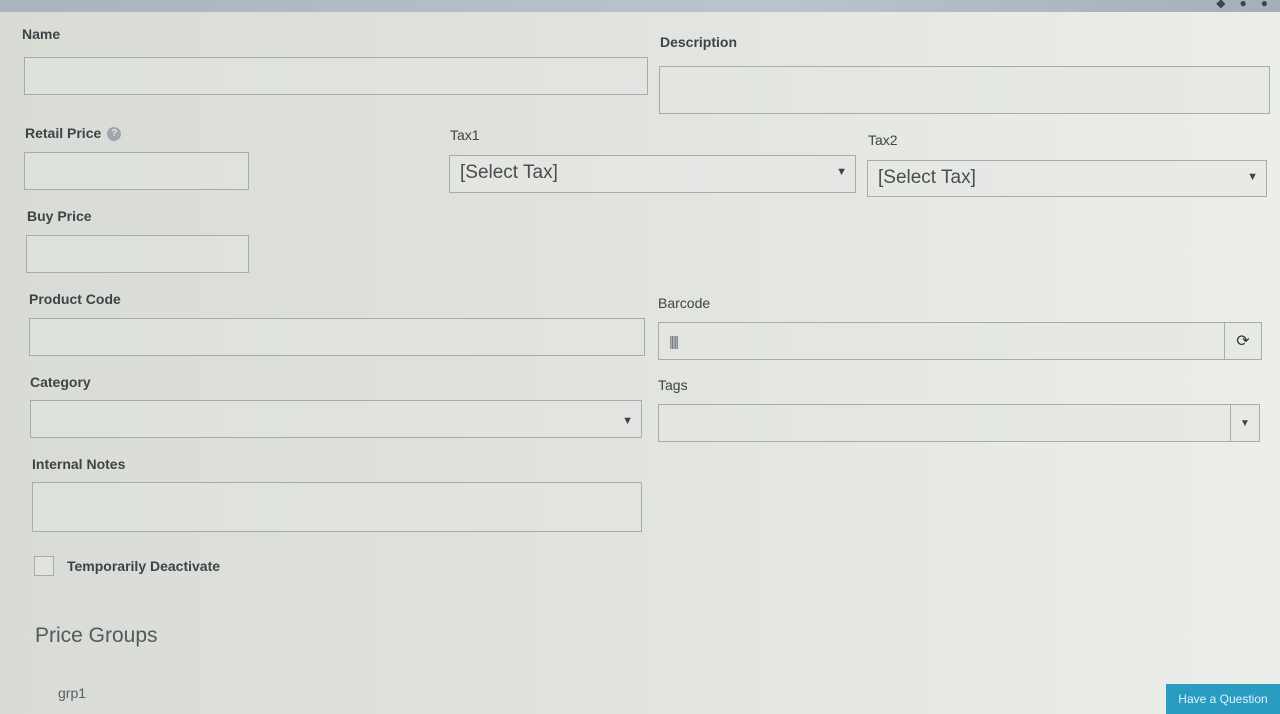 The image size is (1280, 714). Describe the element at coordinates (114, 134) in the screenshot. I see `help-icon: ?` at that location.